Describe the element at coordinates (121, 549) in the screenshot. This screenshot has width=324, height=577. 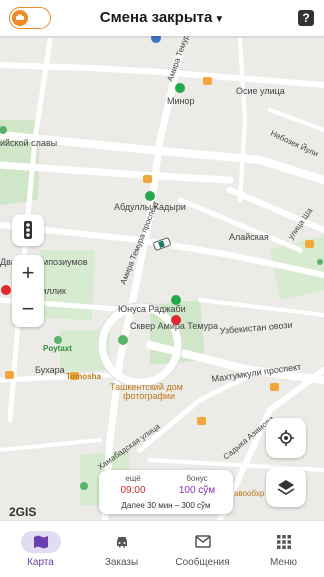
I see `nav-item-orders: Заказы` at that location.